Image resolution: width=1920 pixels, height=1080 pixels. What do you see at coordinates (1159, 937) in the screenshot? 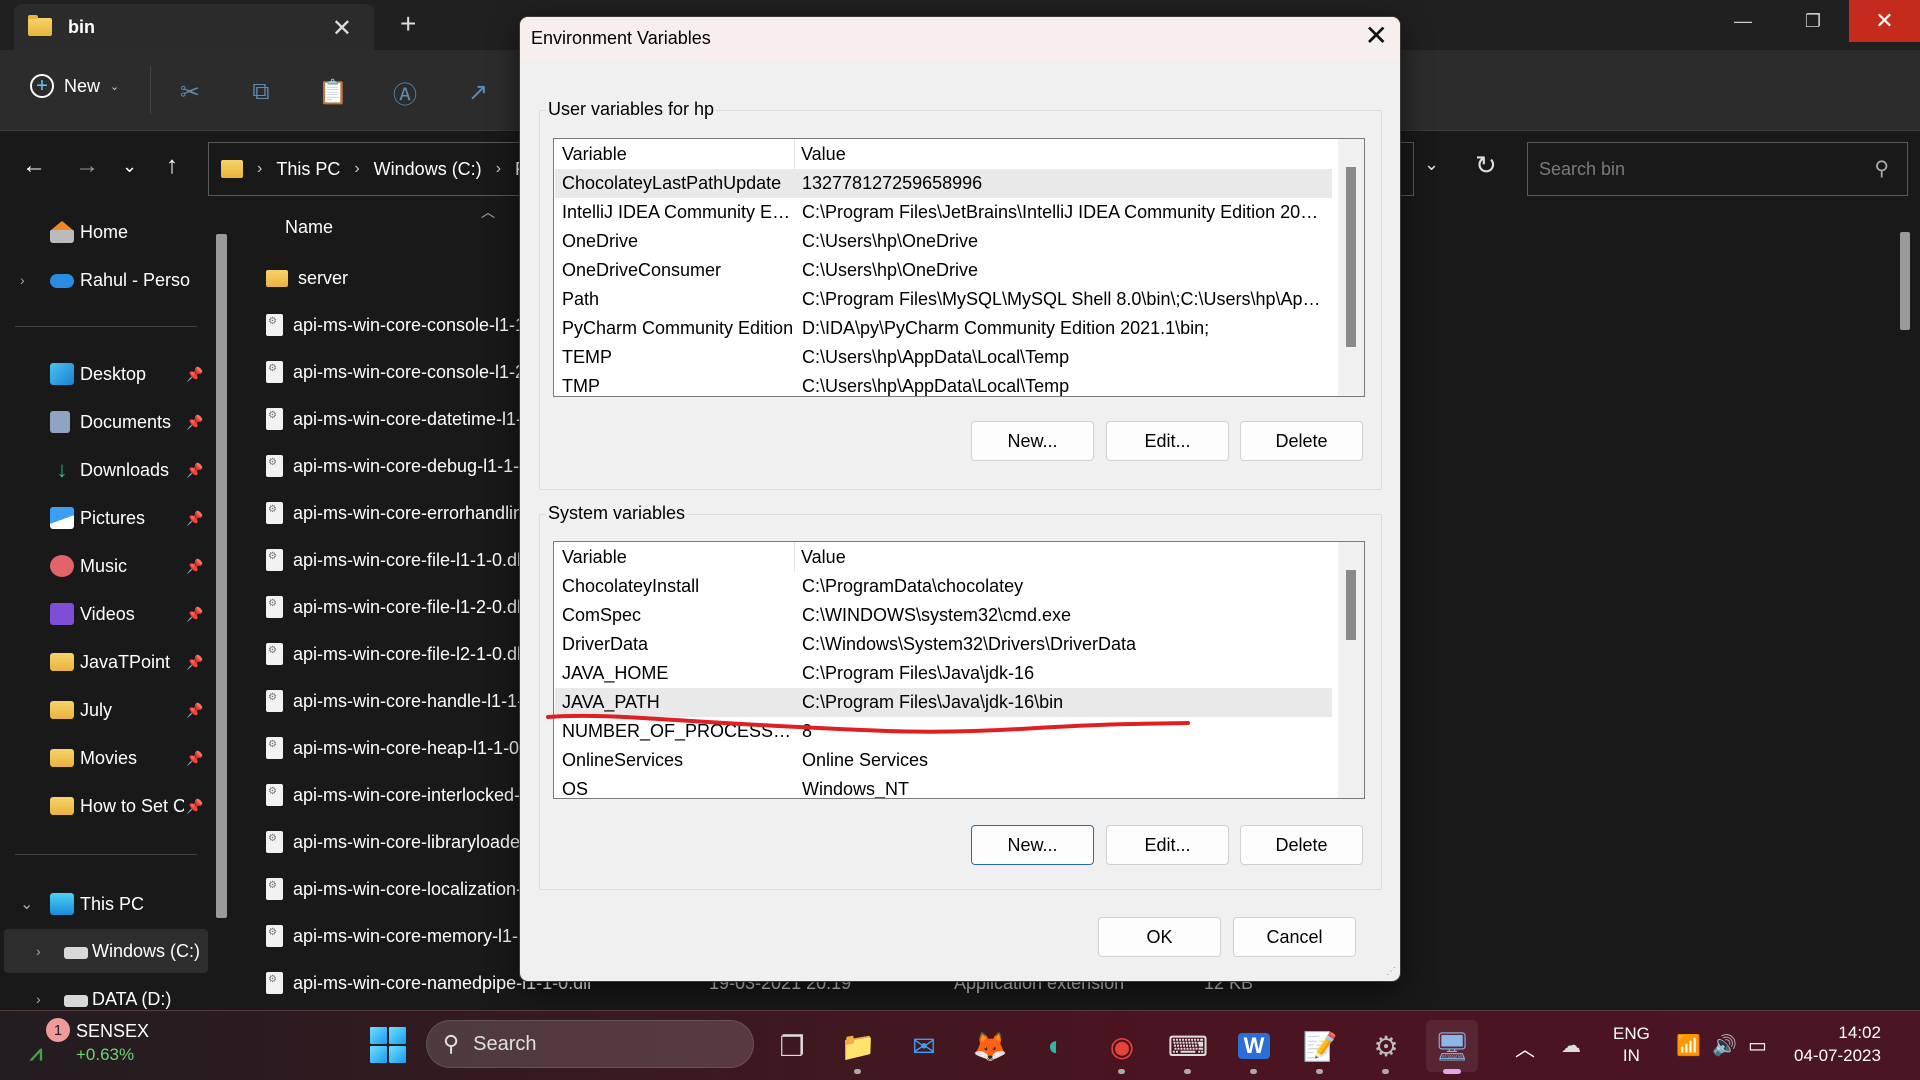
I see `ok-button: OK` at bounding box center [1159, 937].